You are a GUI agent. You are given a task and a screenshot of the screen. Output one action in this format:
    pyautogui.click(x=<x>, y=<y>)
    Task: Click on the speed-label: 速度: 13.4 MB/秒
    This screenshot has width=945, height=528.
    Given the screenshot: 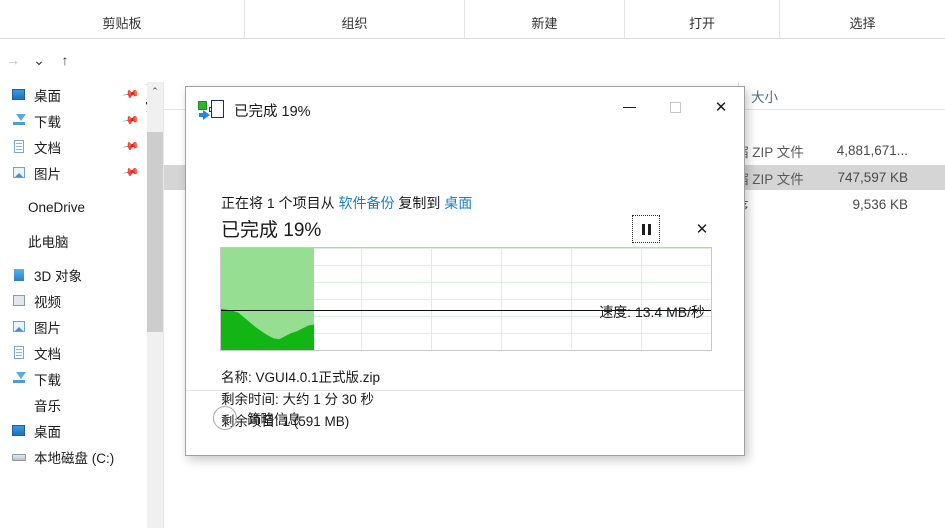 What is the action you would take?
    pyautogui.click(x=652, y=312)
    